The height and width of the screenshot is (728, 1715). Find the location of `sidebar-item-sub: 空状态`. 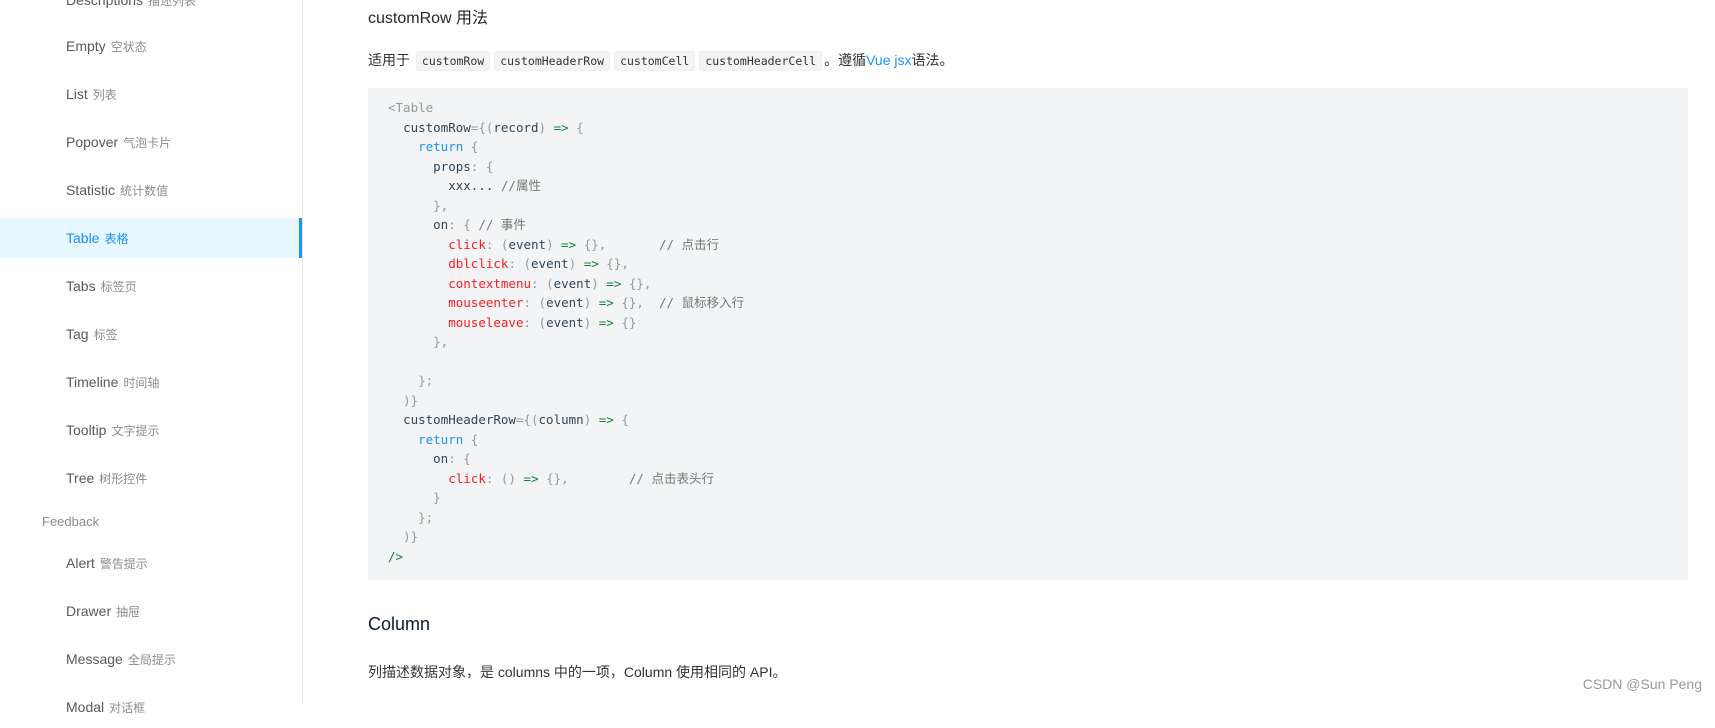

sidebar-item-sub: 空状态 is located at coordinates (128, 47).